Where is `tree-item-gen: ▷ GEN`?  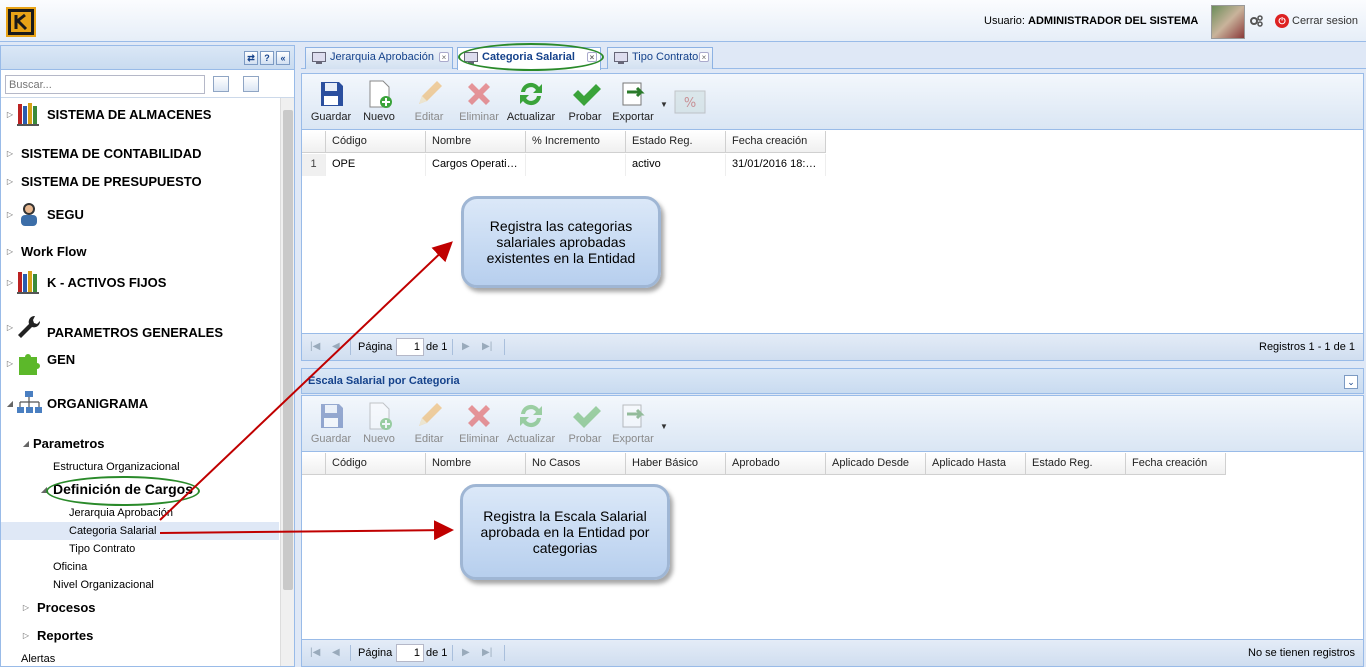 tree-item-gen: ▷ GEN is located at coordinates (40, 363).